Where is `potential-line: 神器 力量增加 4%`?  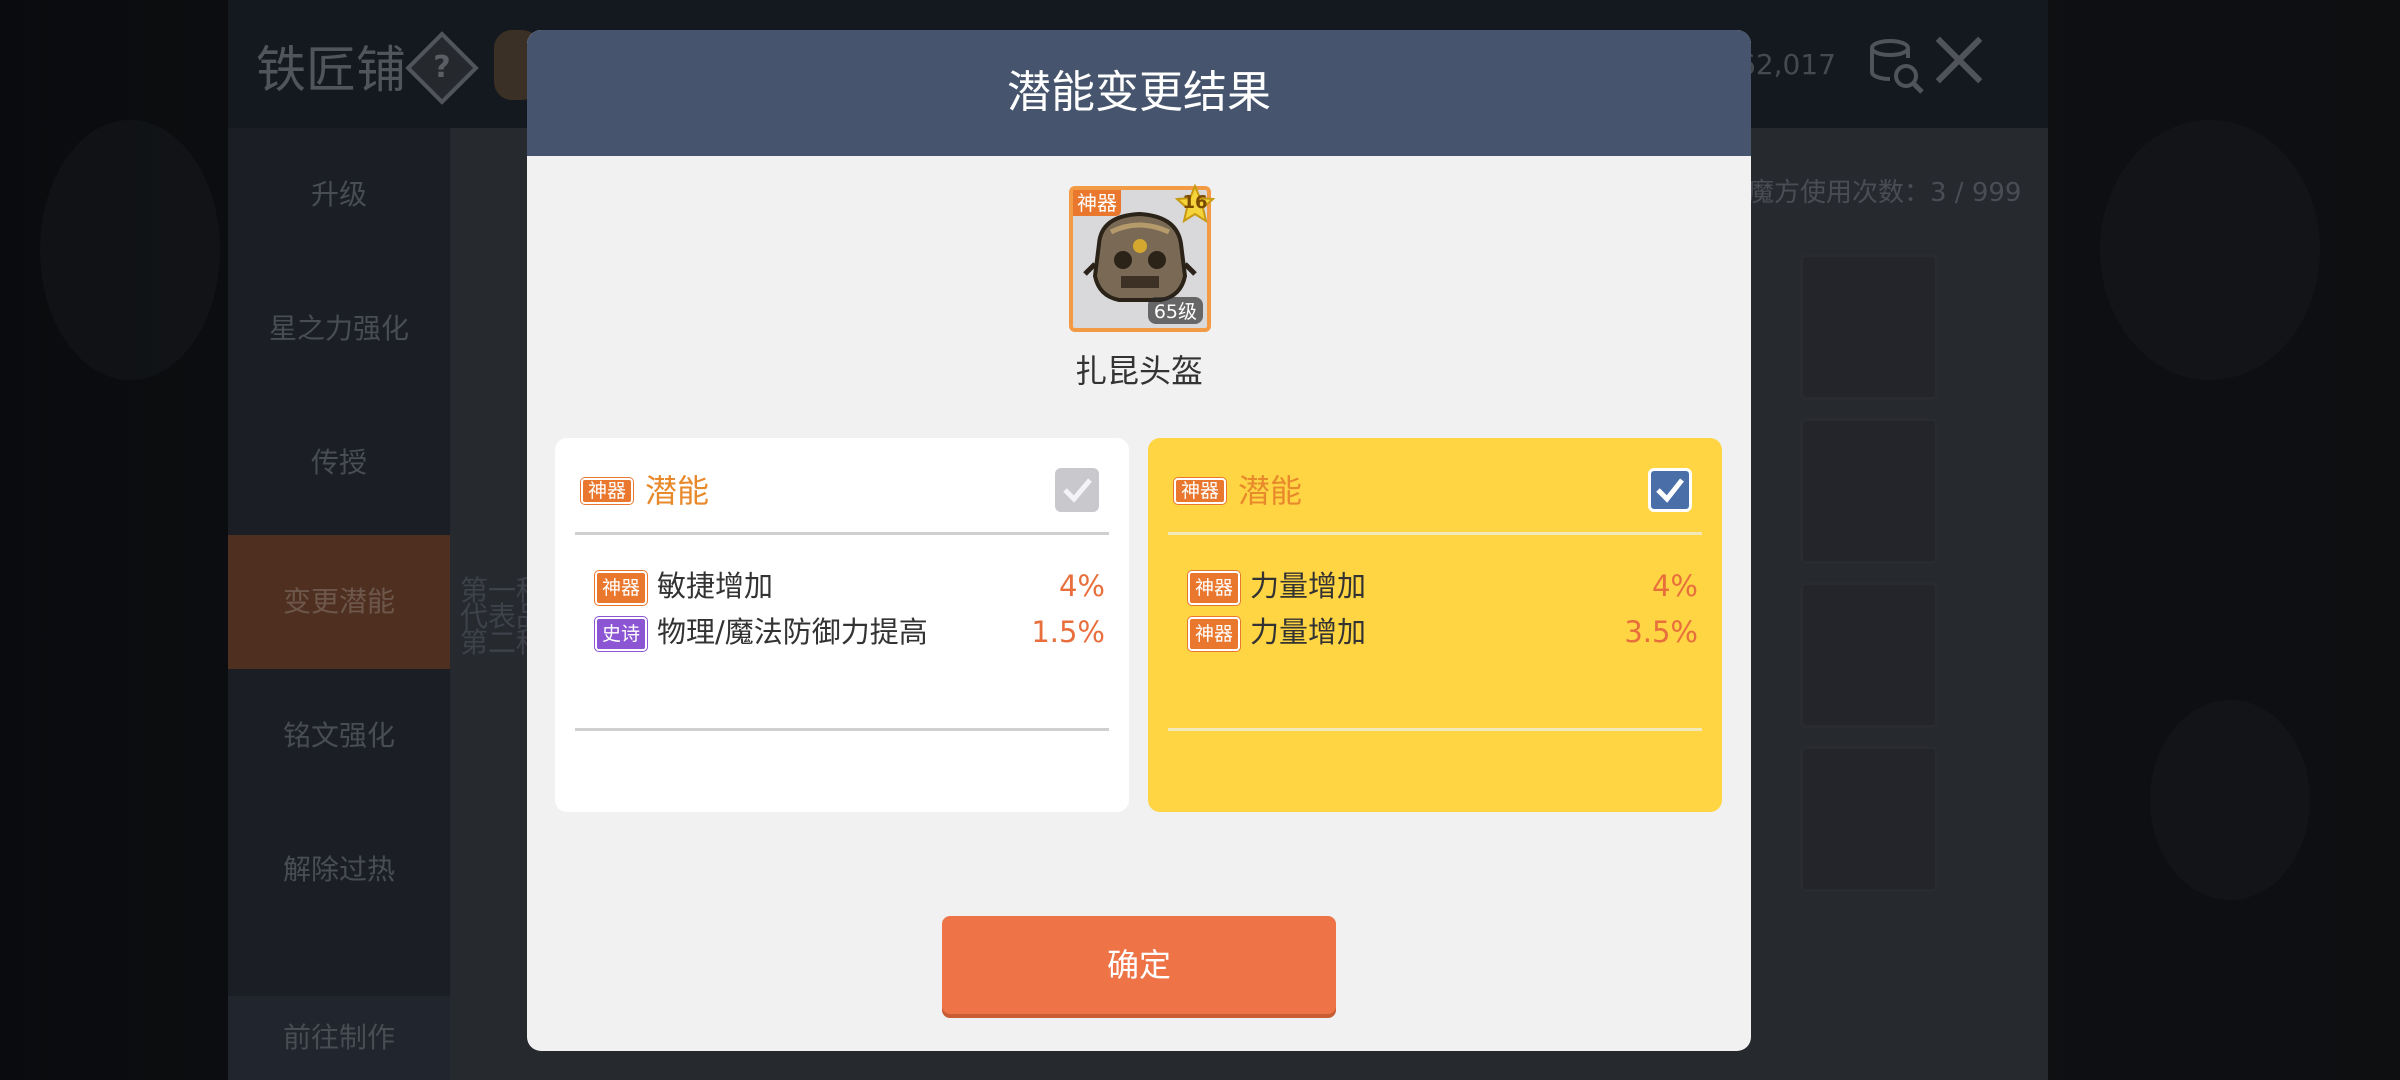 potential-line: 神器 力量增加 4% is located at coordinates (1443, 586).